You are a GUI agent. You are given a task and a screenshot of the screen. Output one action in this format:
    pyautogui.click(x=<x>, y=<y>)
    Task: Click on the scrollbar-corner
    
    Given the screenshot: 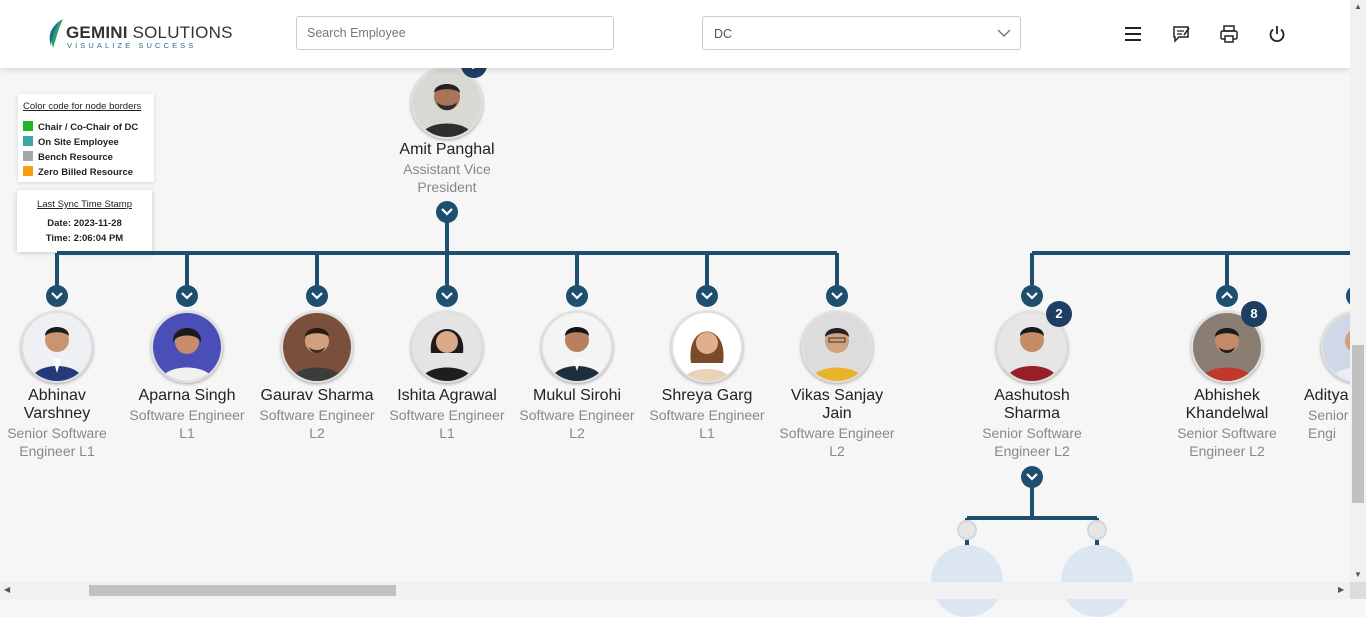 What is the action you would take?
    pyautogui.click(x=1358, y=590)
    